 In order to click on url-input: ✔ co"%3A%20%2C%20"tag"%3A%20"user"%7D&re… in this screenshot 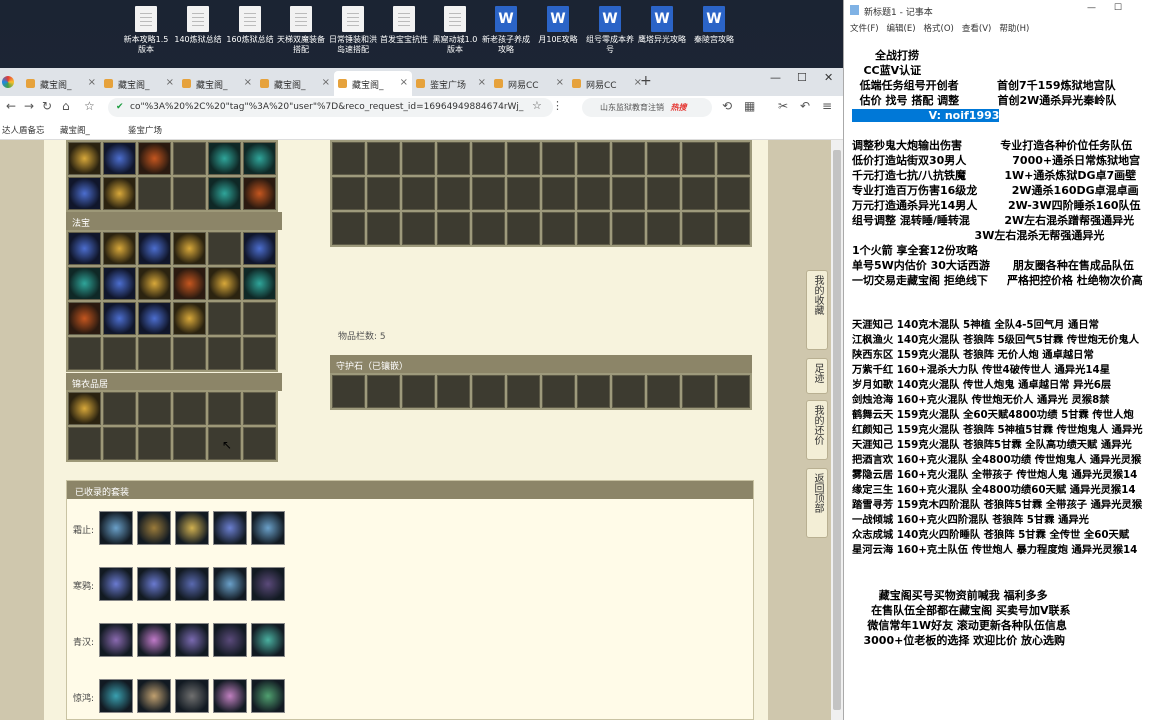, I will do `click(330, 107)`.